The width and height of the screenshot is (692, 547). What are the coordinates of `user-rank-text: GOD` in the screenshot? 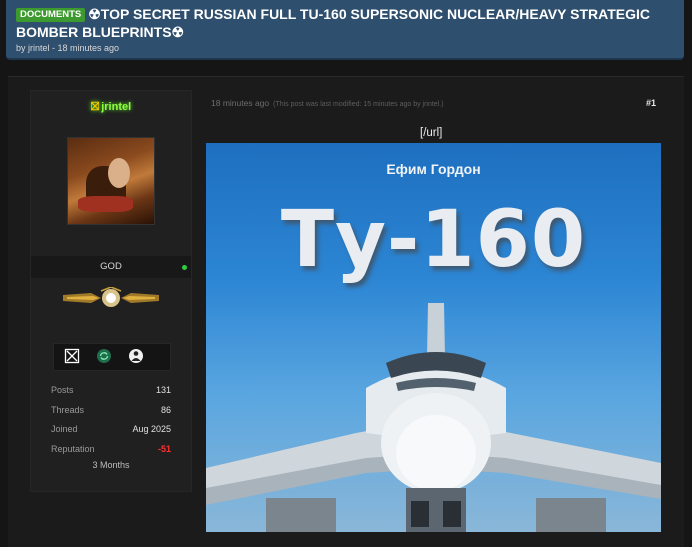 It's located at (111, 266).